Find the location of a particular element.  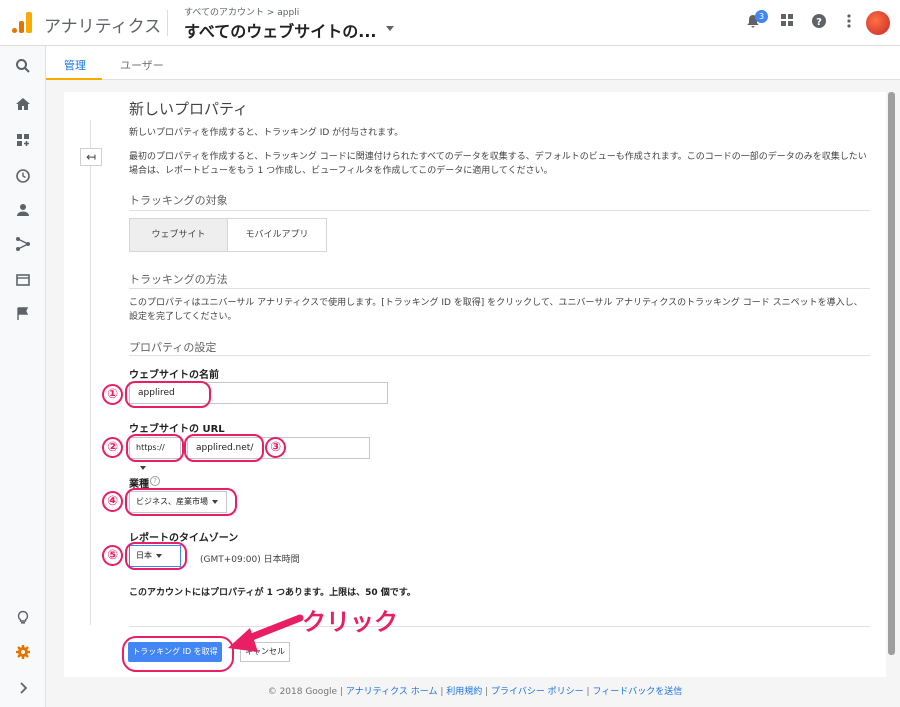

flag-icon is located at coordinates (23, 316).